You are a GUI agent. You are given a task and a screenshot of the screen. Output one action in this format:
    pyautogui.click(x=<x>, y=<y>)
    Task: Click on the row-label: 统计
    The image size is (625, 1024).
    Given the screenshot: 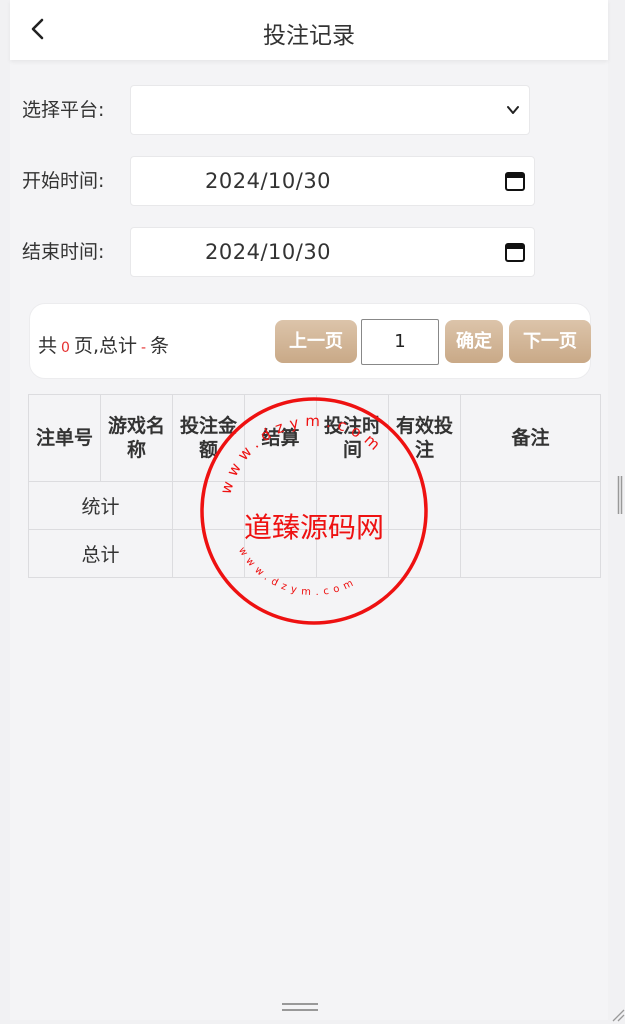 What is the action you would take?
    pyautogui.click(x=100, y=505)
    